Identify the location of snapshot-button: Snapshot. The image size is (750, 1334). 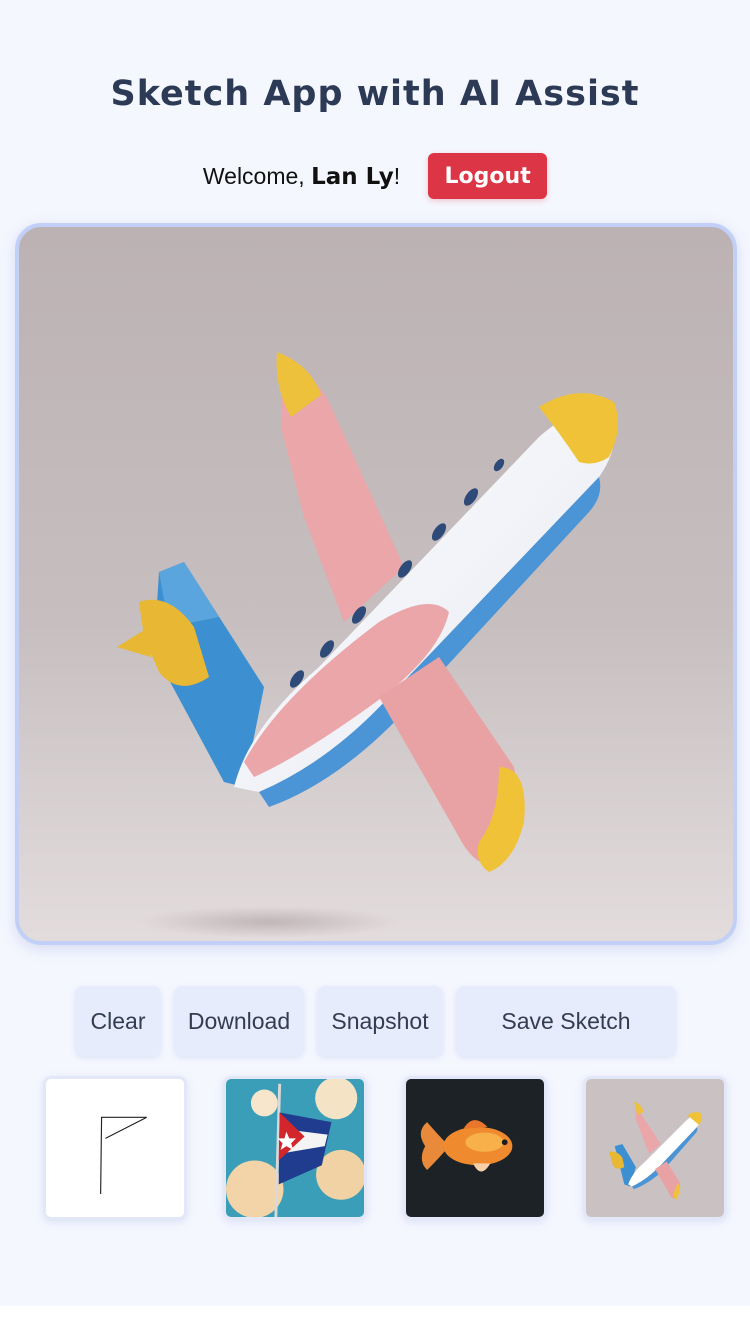
(380, 1021).